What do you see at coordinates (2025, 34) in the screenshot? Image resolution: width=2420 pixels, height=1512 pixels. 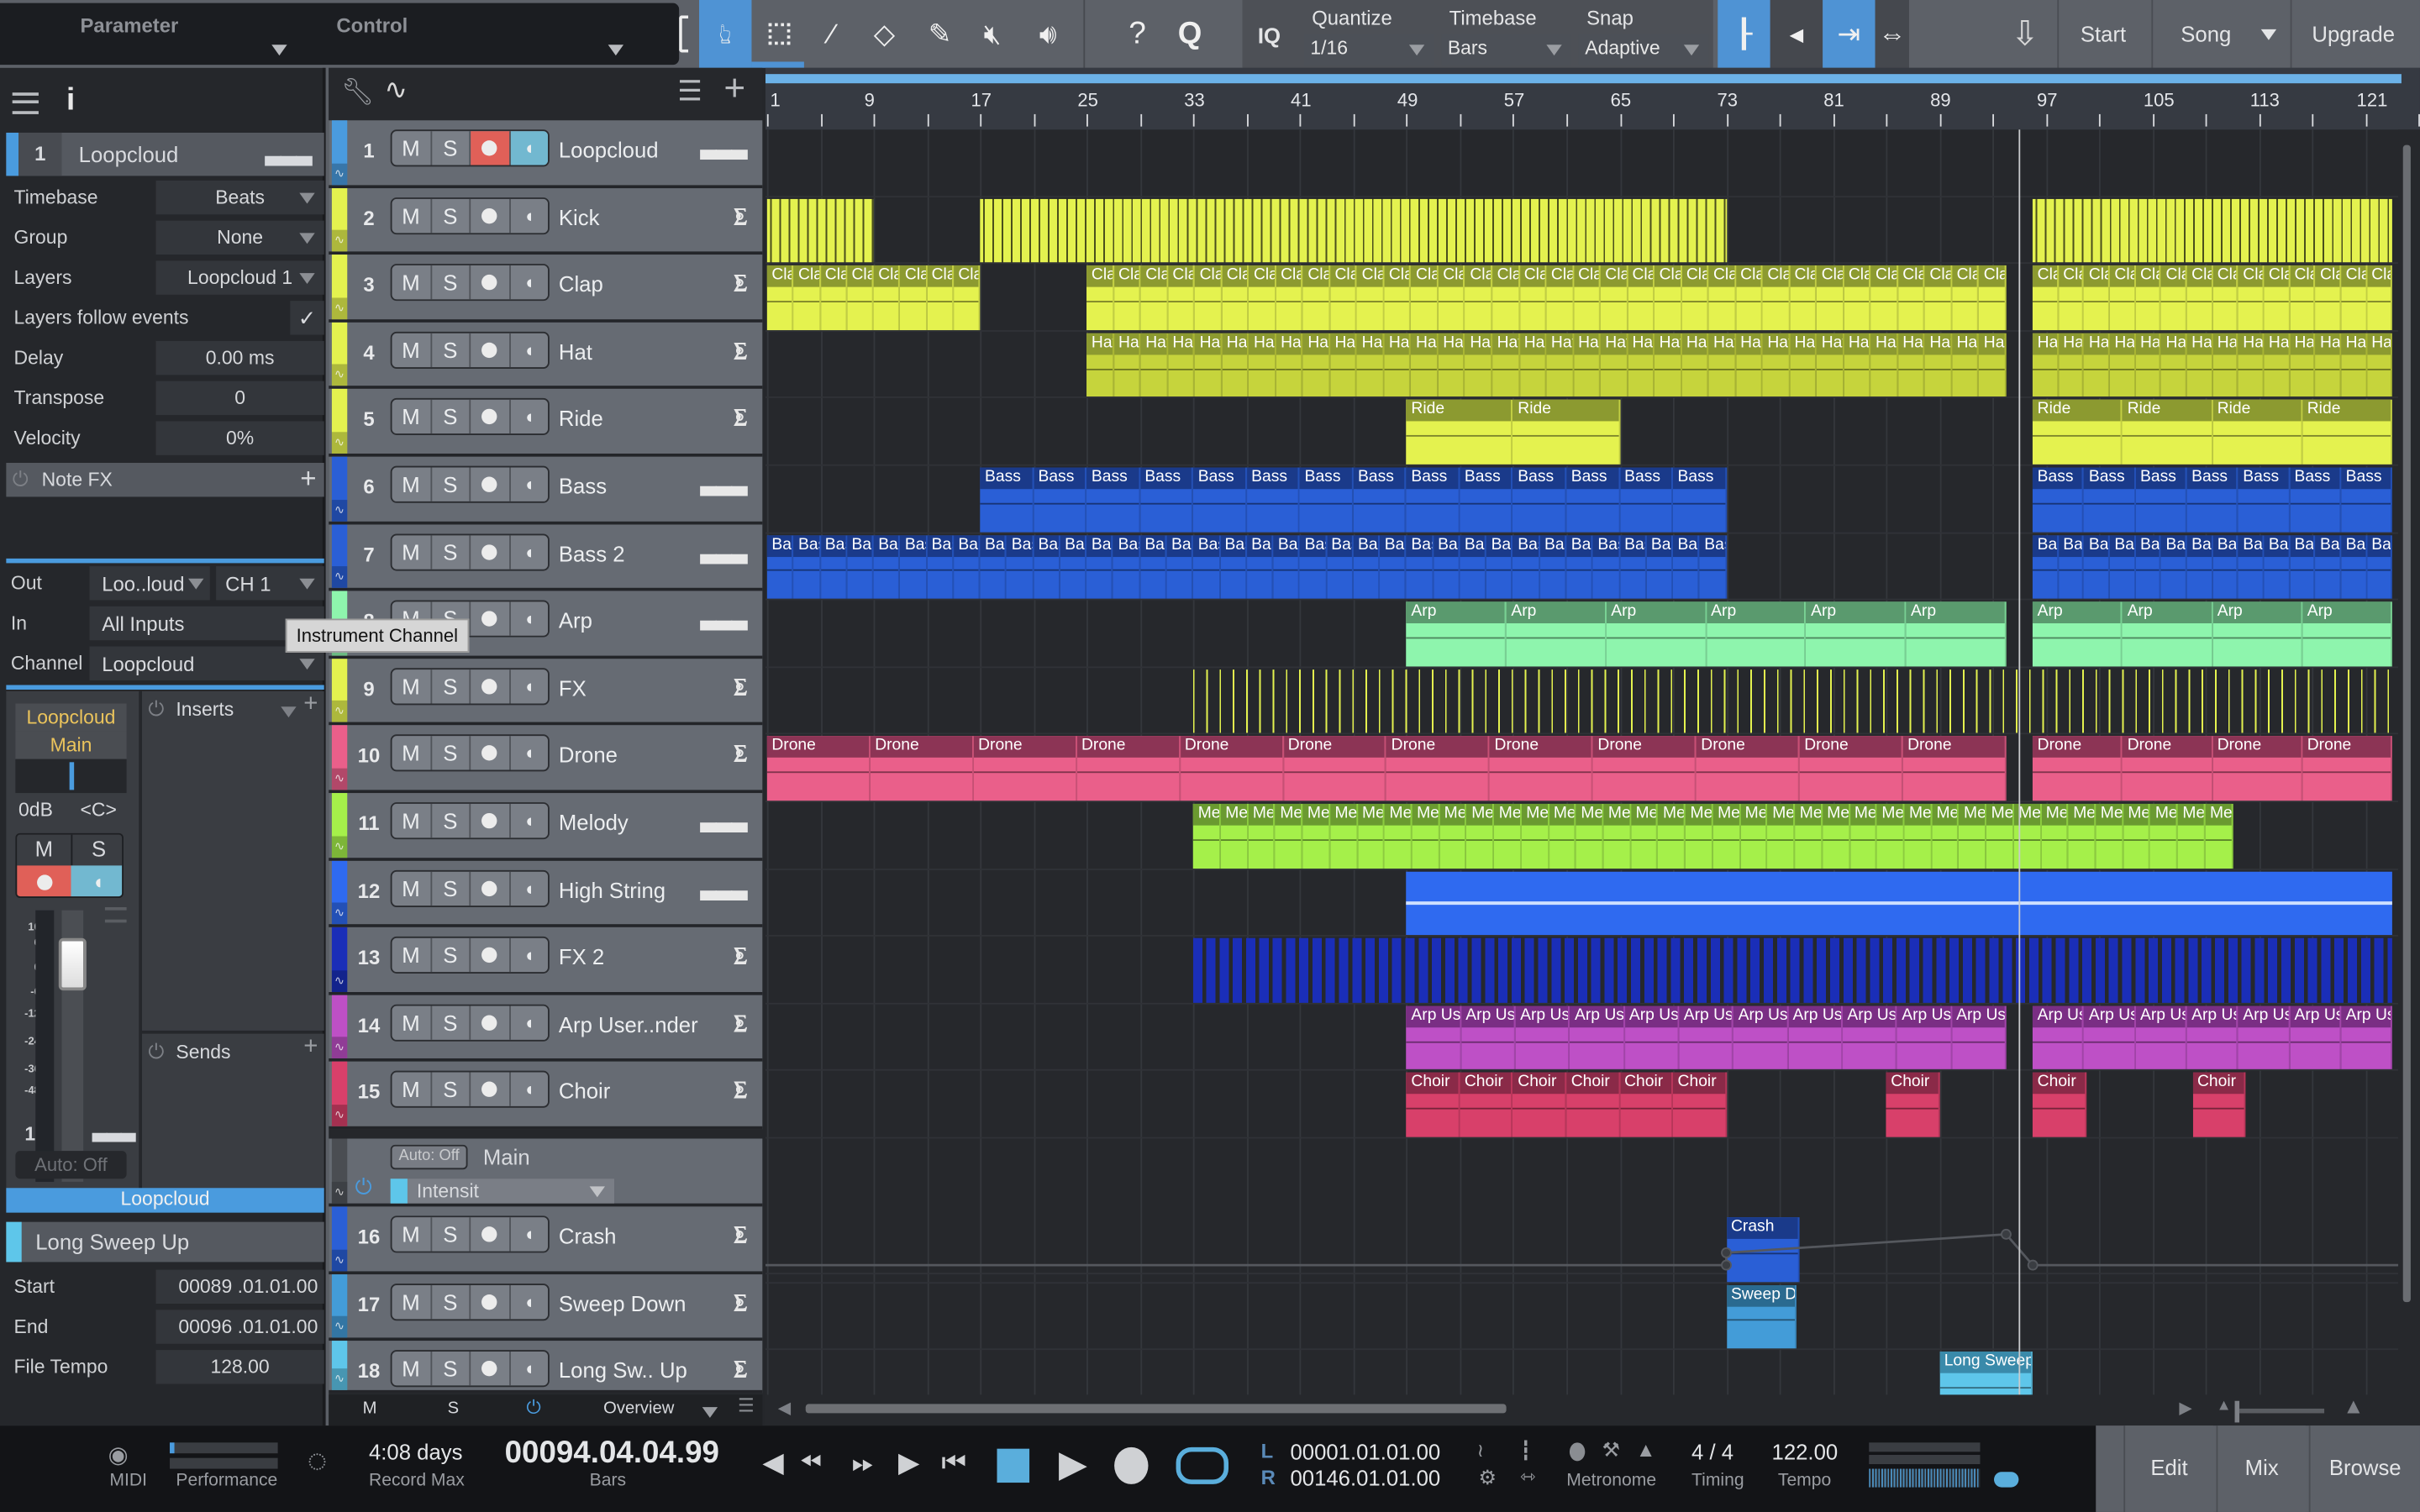 I see `download-button: ⇩` at bounding box center [2025, 34].